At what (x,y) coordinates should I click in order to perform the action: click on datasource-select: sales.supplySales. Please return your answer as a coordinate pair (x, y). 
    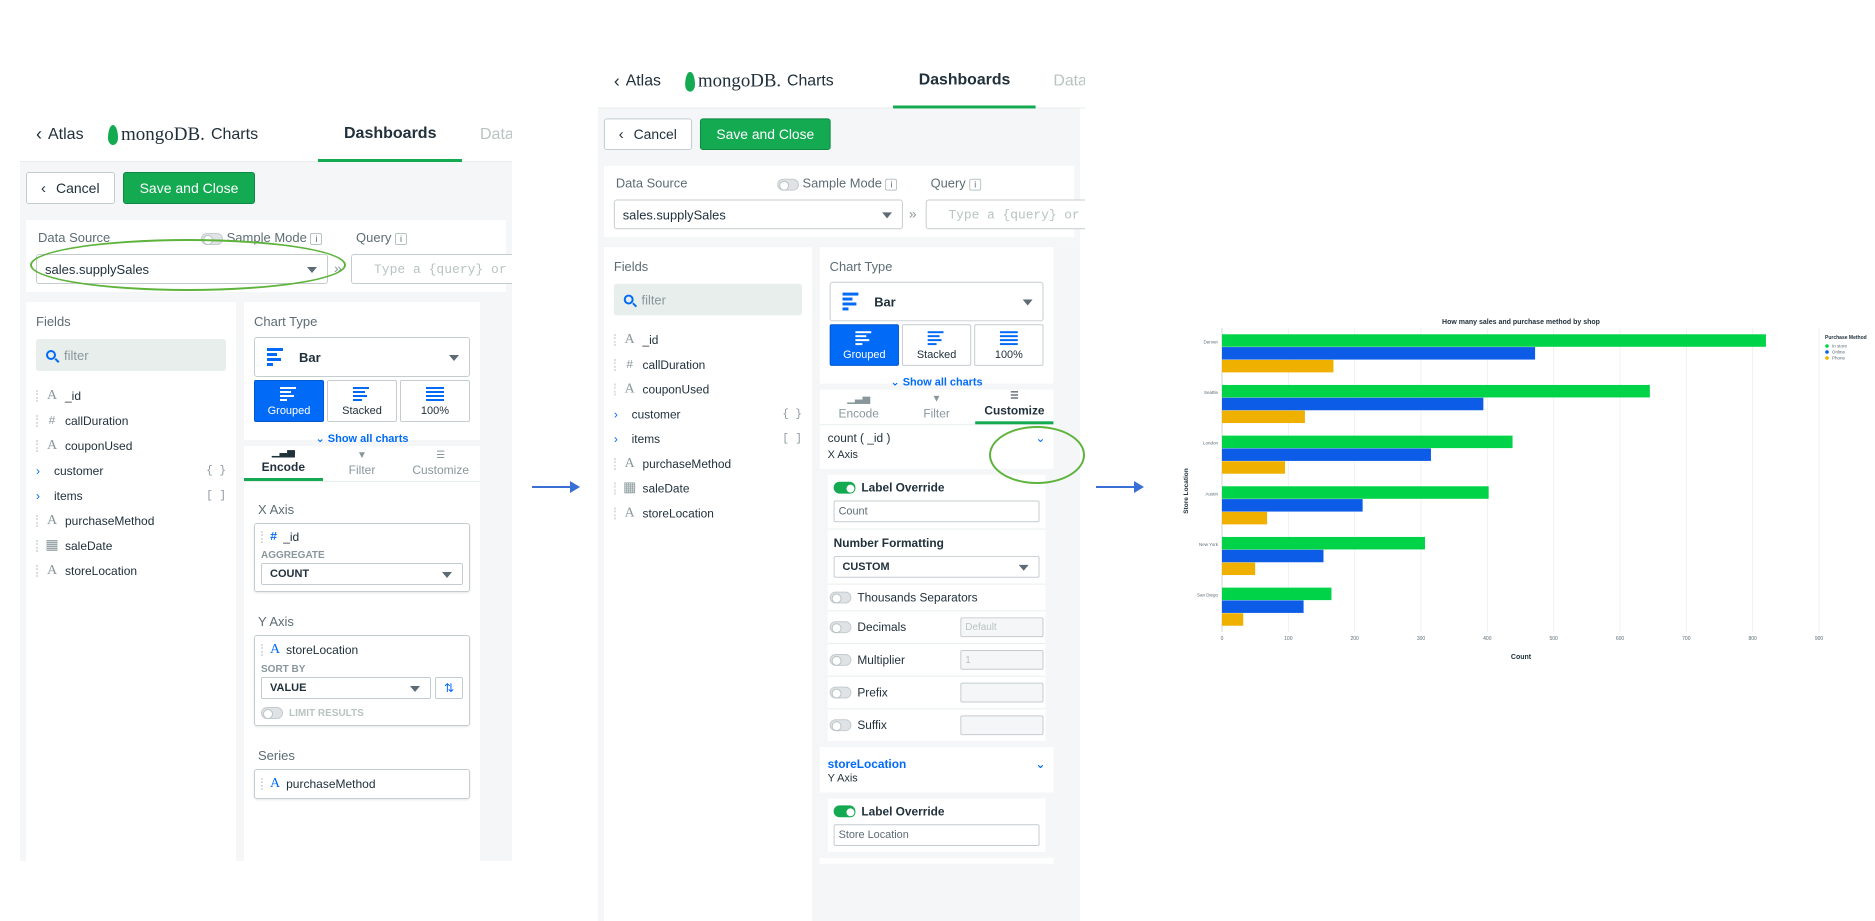
    Looking at the image, I should click on (758, 214).